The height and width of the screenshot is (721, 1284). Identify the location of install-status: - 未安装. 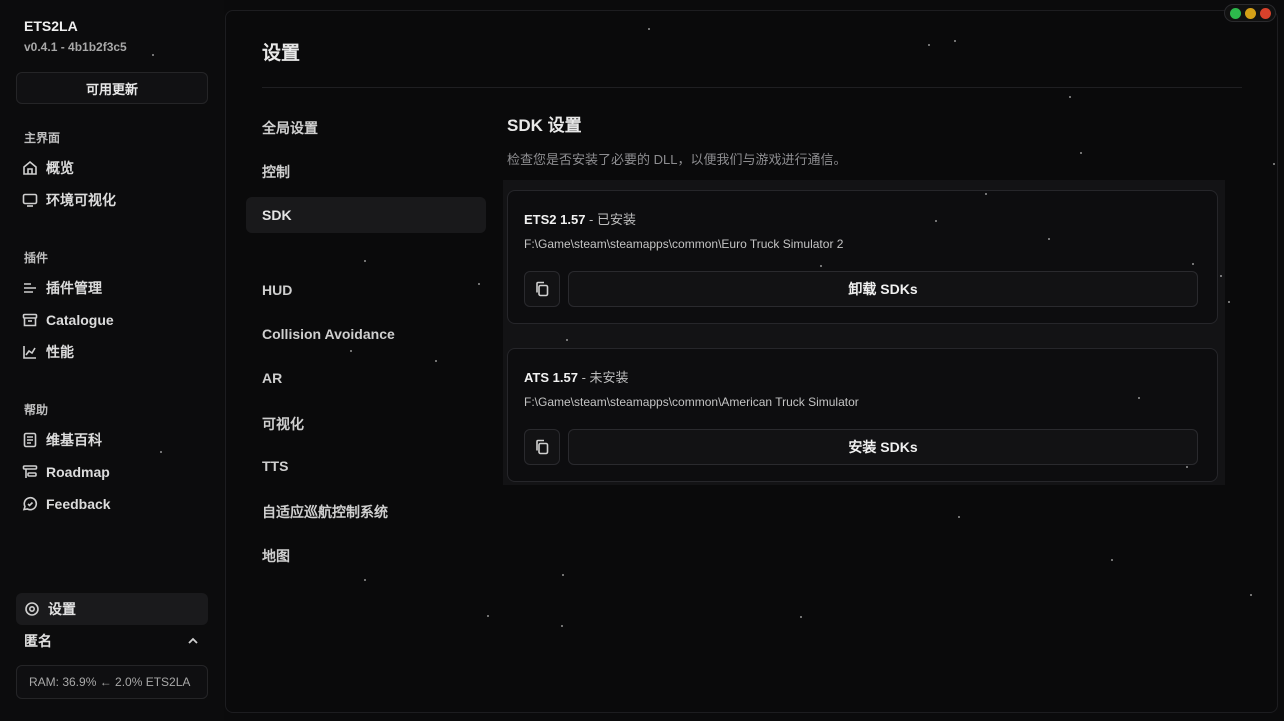
(603, 377).